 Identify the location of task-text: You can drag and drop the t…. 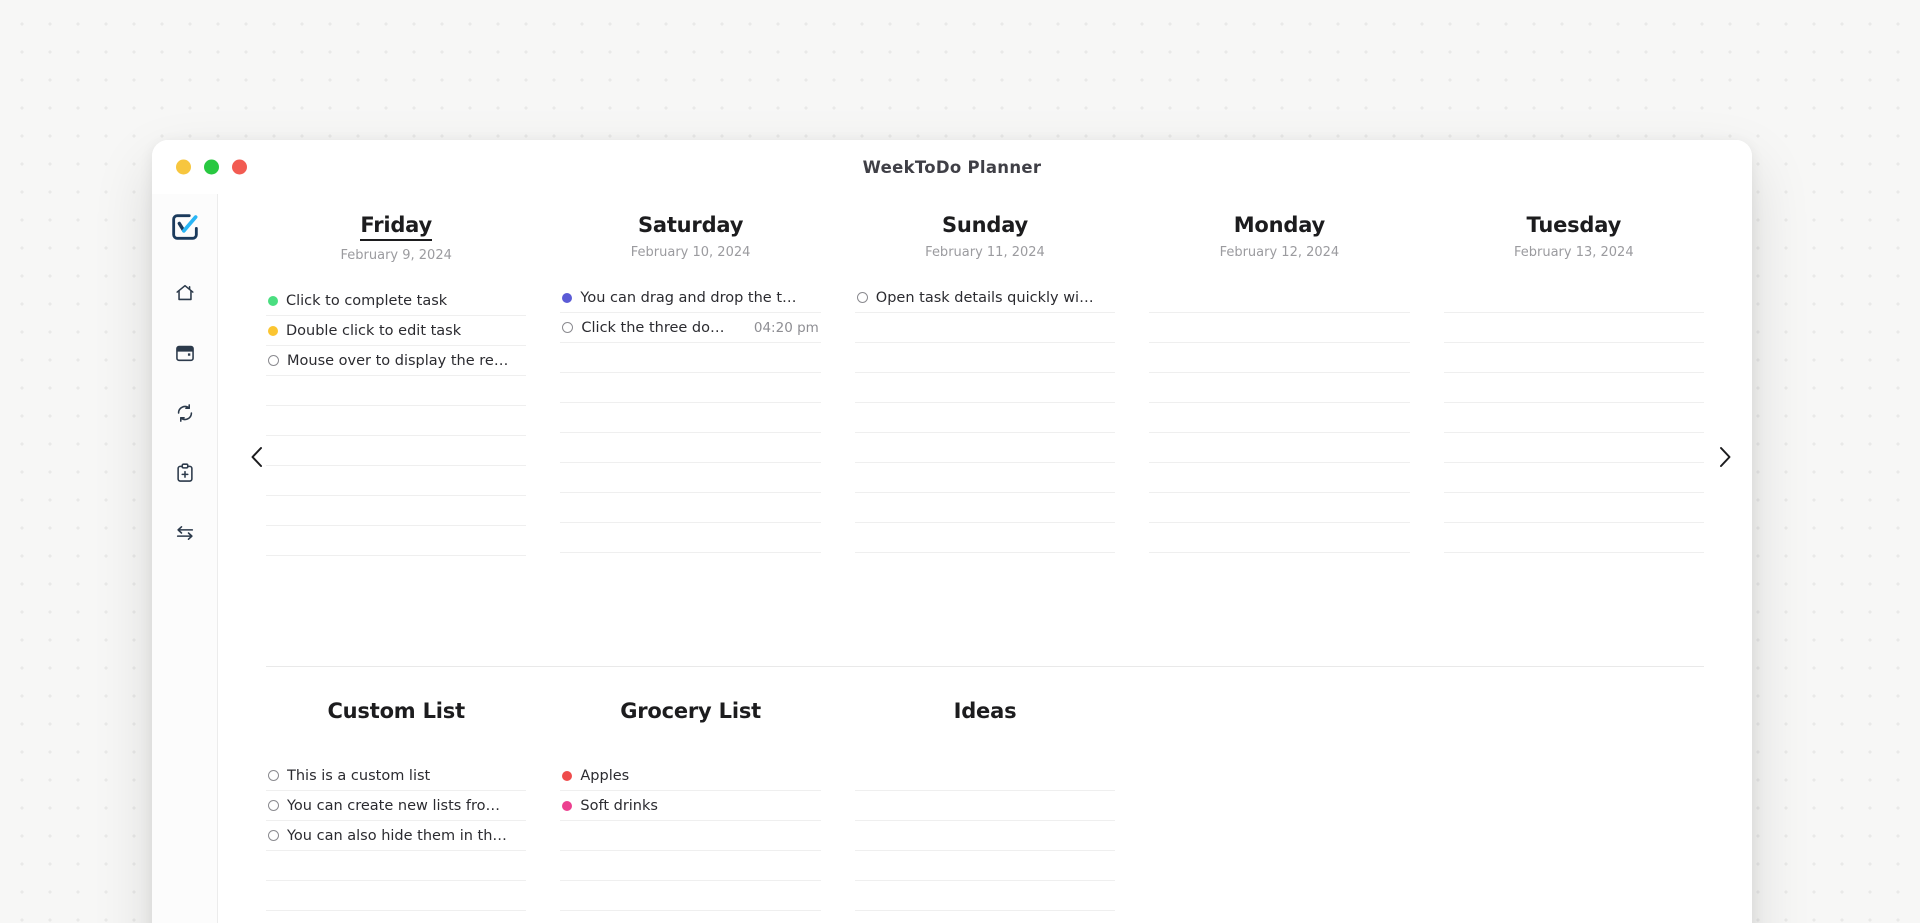
(688, 297).